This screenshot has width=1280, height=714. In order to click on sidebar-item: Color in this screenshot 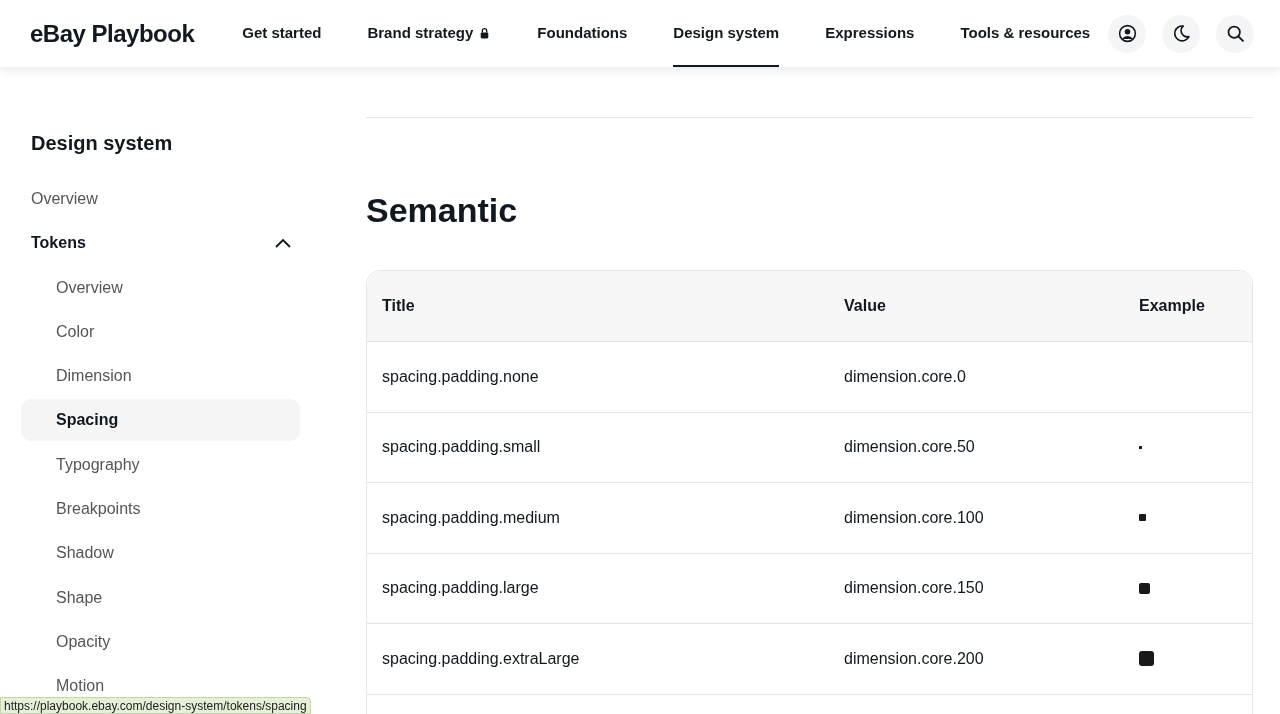, I will do `click(160, 331)`.